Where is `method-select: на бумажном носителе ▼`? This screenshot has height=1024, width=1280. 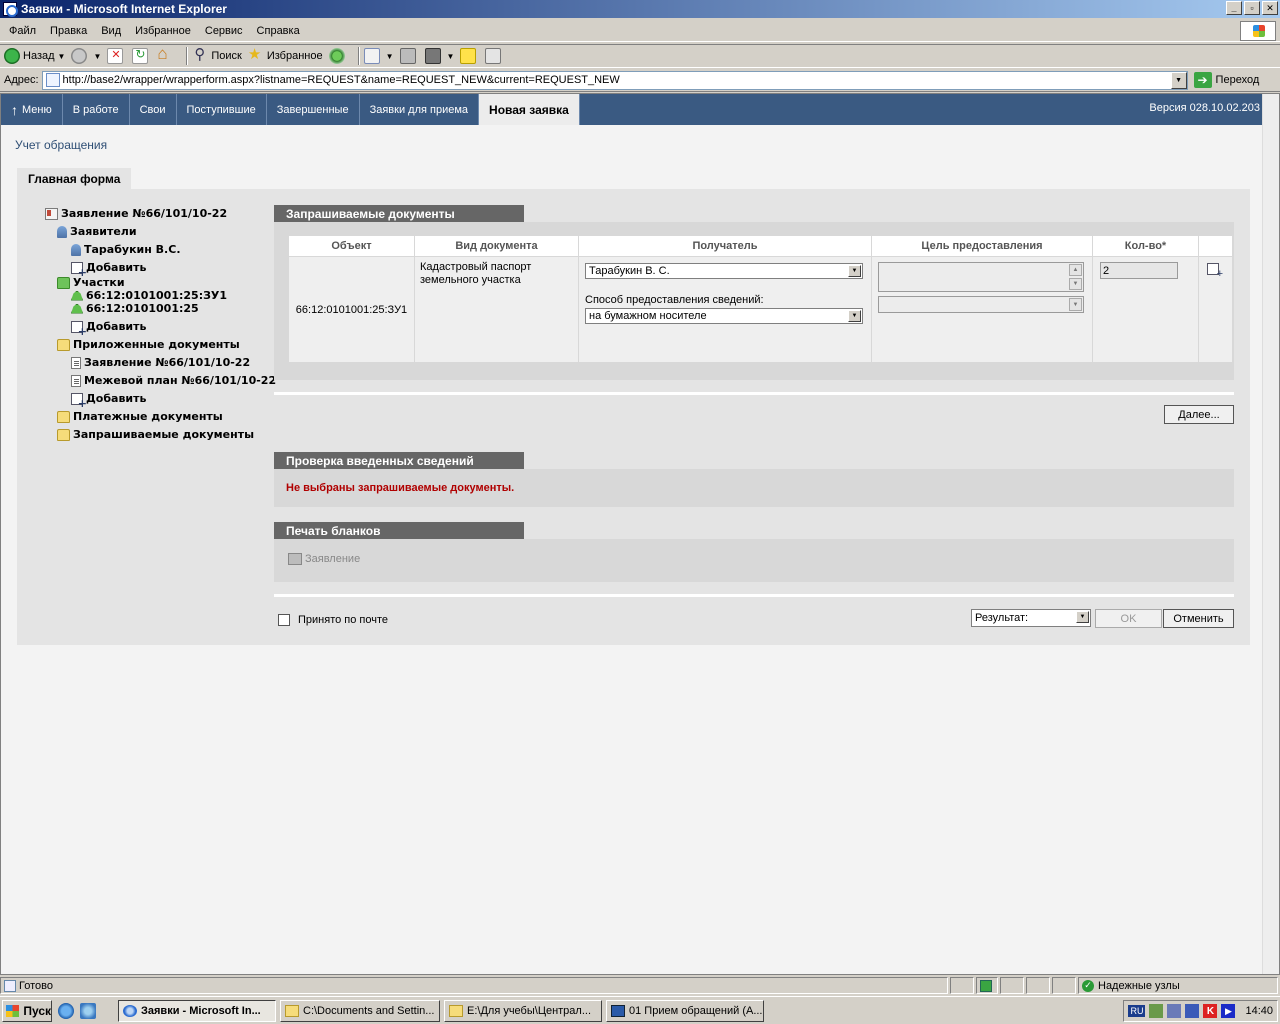 method-select: на бумажном носителе ▼ is located at coordinates (724, 316).